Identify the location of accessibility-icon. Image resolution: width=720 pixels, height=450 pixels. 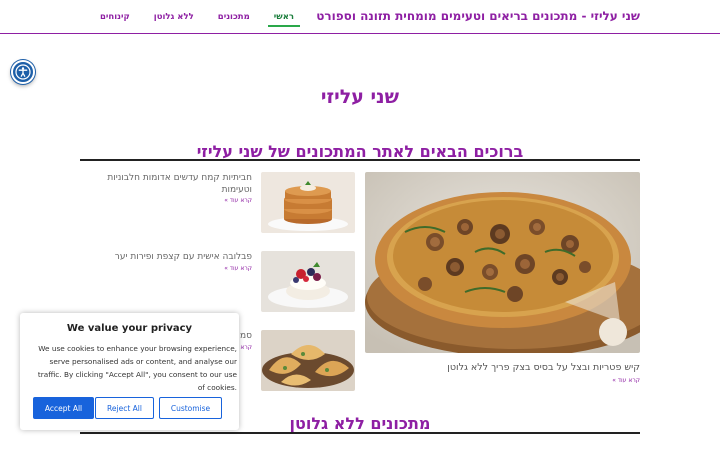
(23, 72).